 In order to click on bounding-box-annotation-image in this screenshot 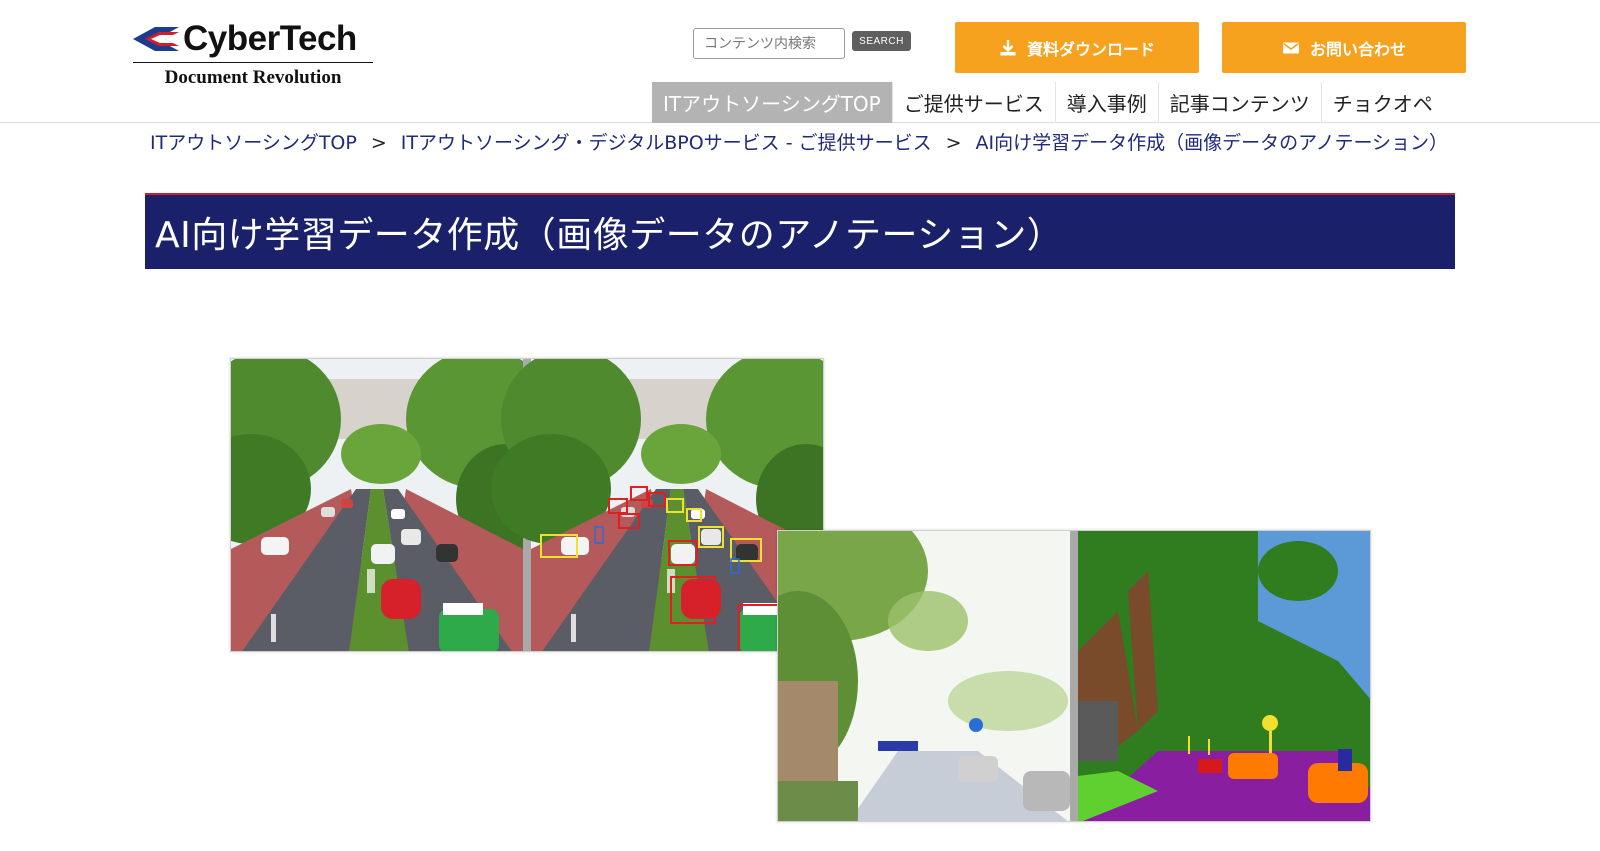, I will do `click(527, 505)`.